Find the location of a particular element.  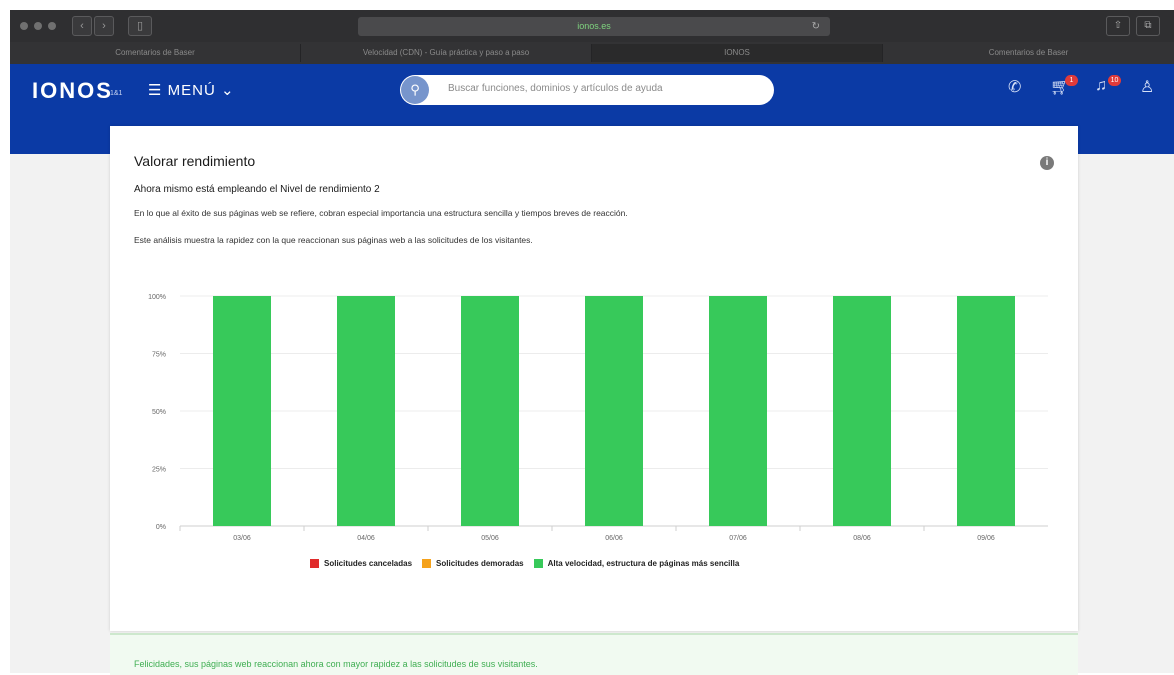

browser-titlebar: ‹ › ▯ ionos.es ↻ ⇧ ⧉ is located at coordinates (592, 26).